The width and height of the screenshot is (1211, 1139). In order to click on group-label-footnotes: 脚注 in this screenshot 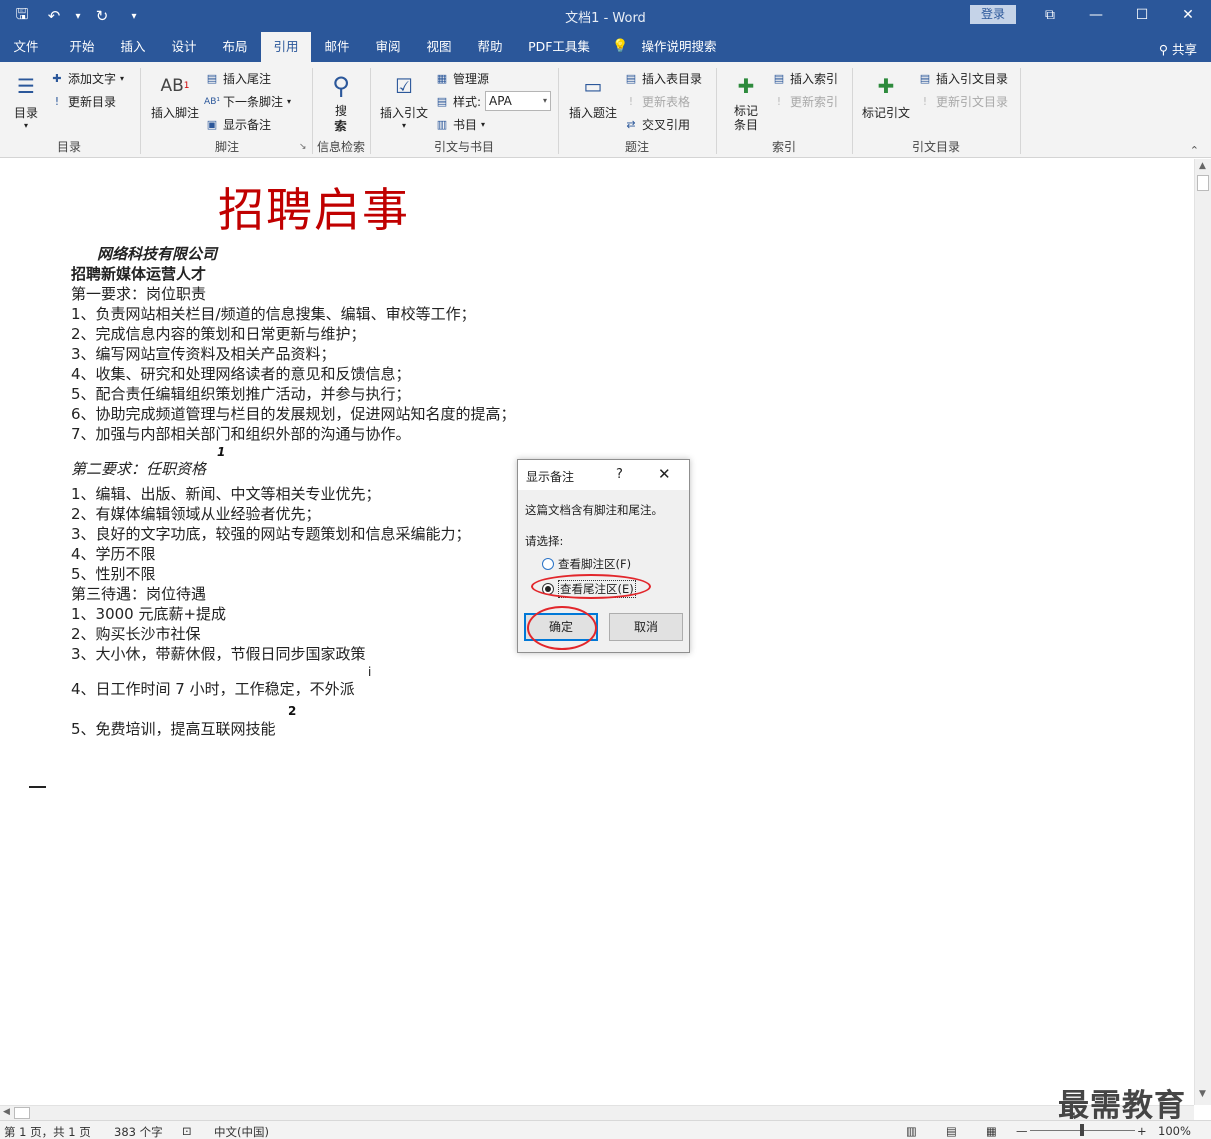, I will do `click(226, 147)`.